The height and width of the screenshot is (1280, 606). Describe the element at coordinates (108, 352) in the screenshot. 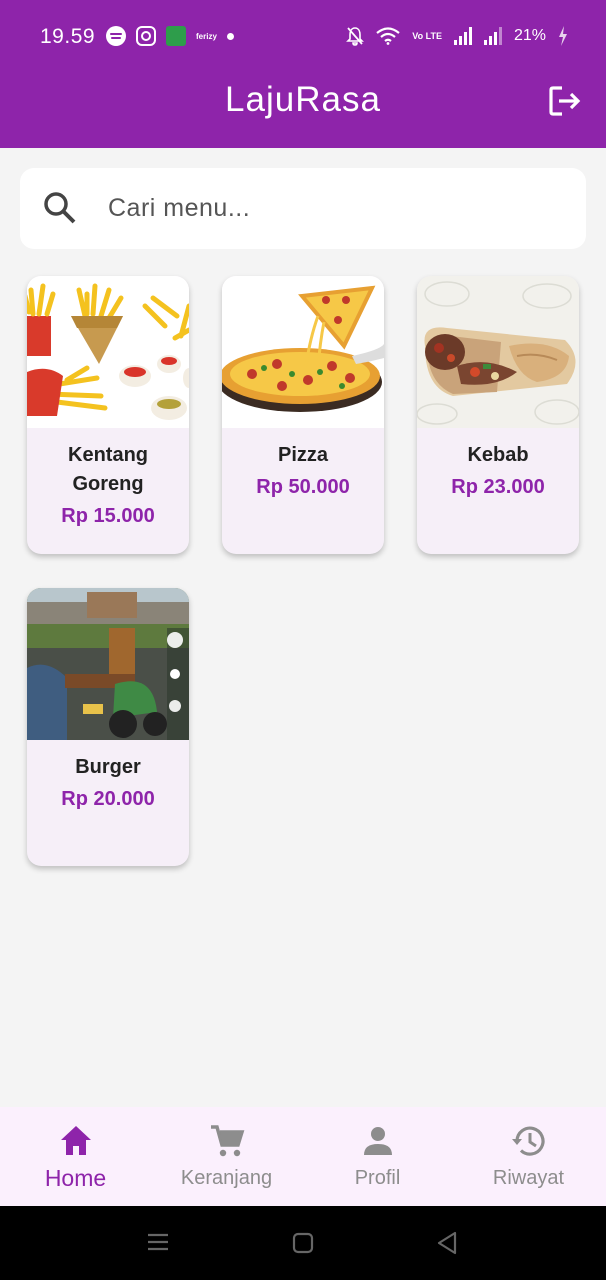

I see `fries-image` at that location.